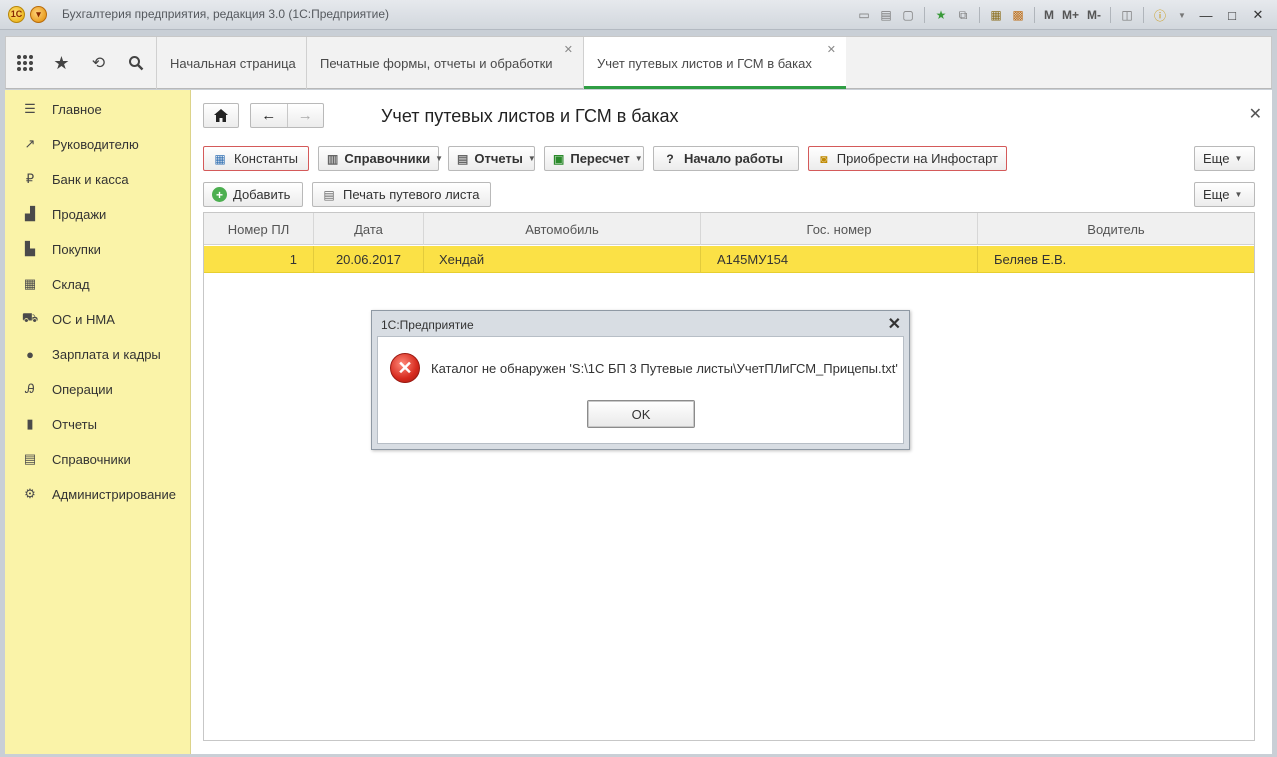 This screenshot has width=1277, height=757. Describe the element at coordinates (1127, 15) in the screenshot. I see `panels-icon: ◫` at that location.